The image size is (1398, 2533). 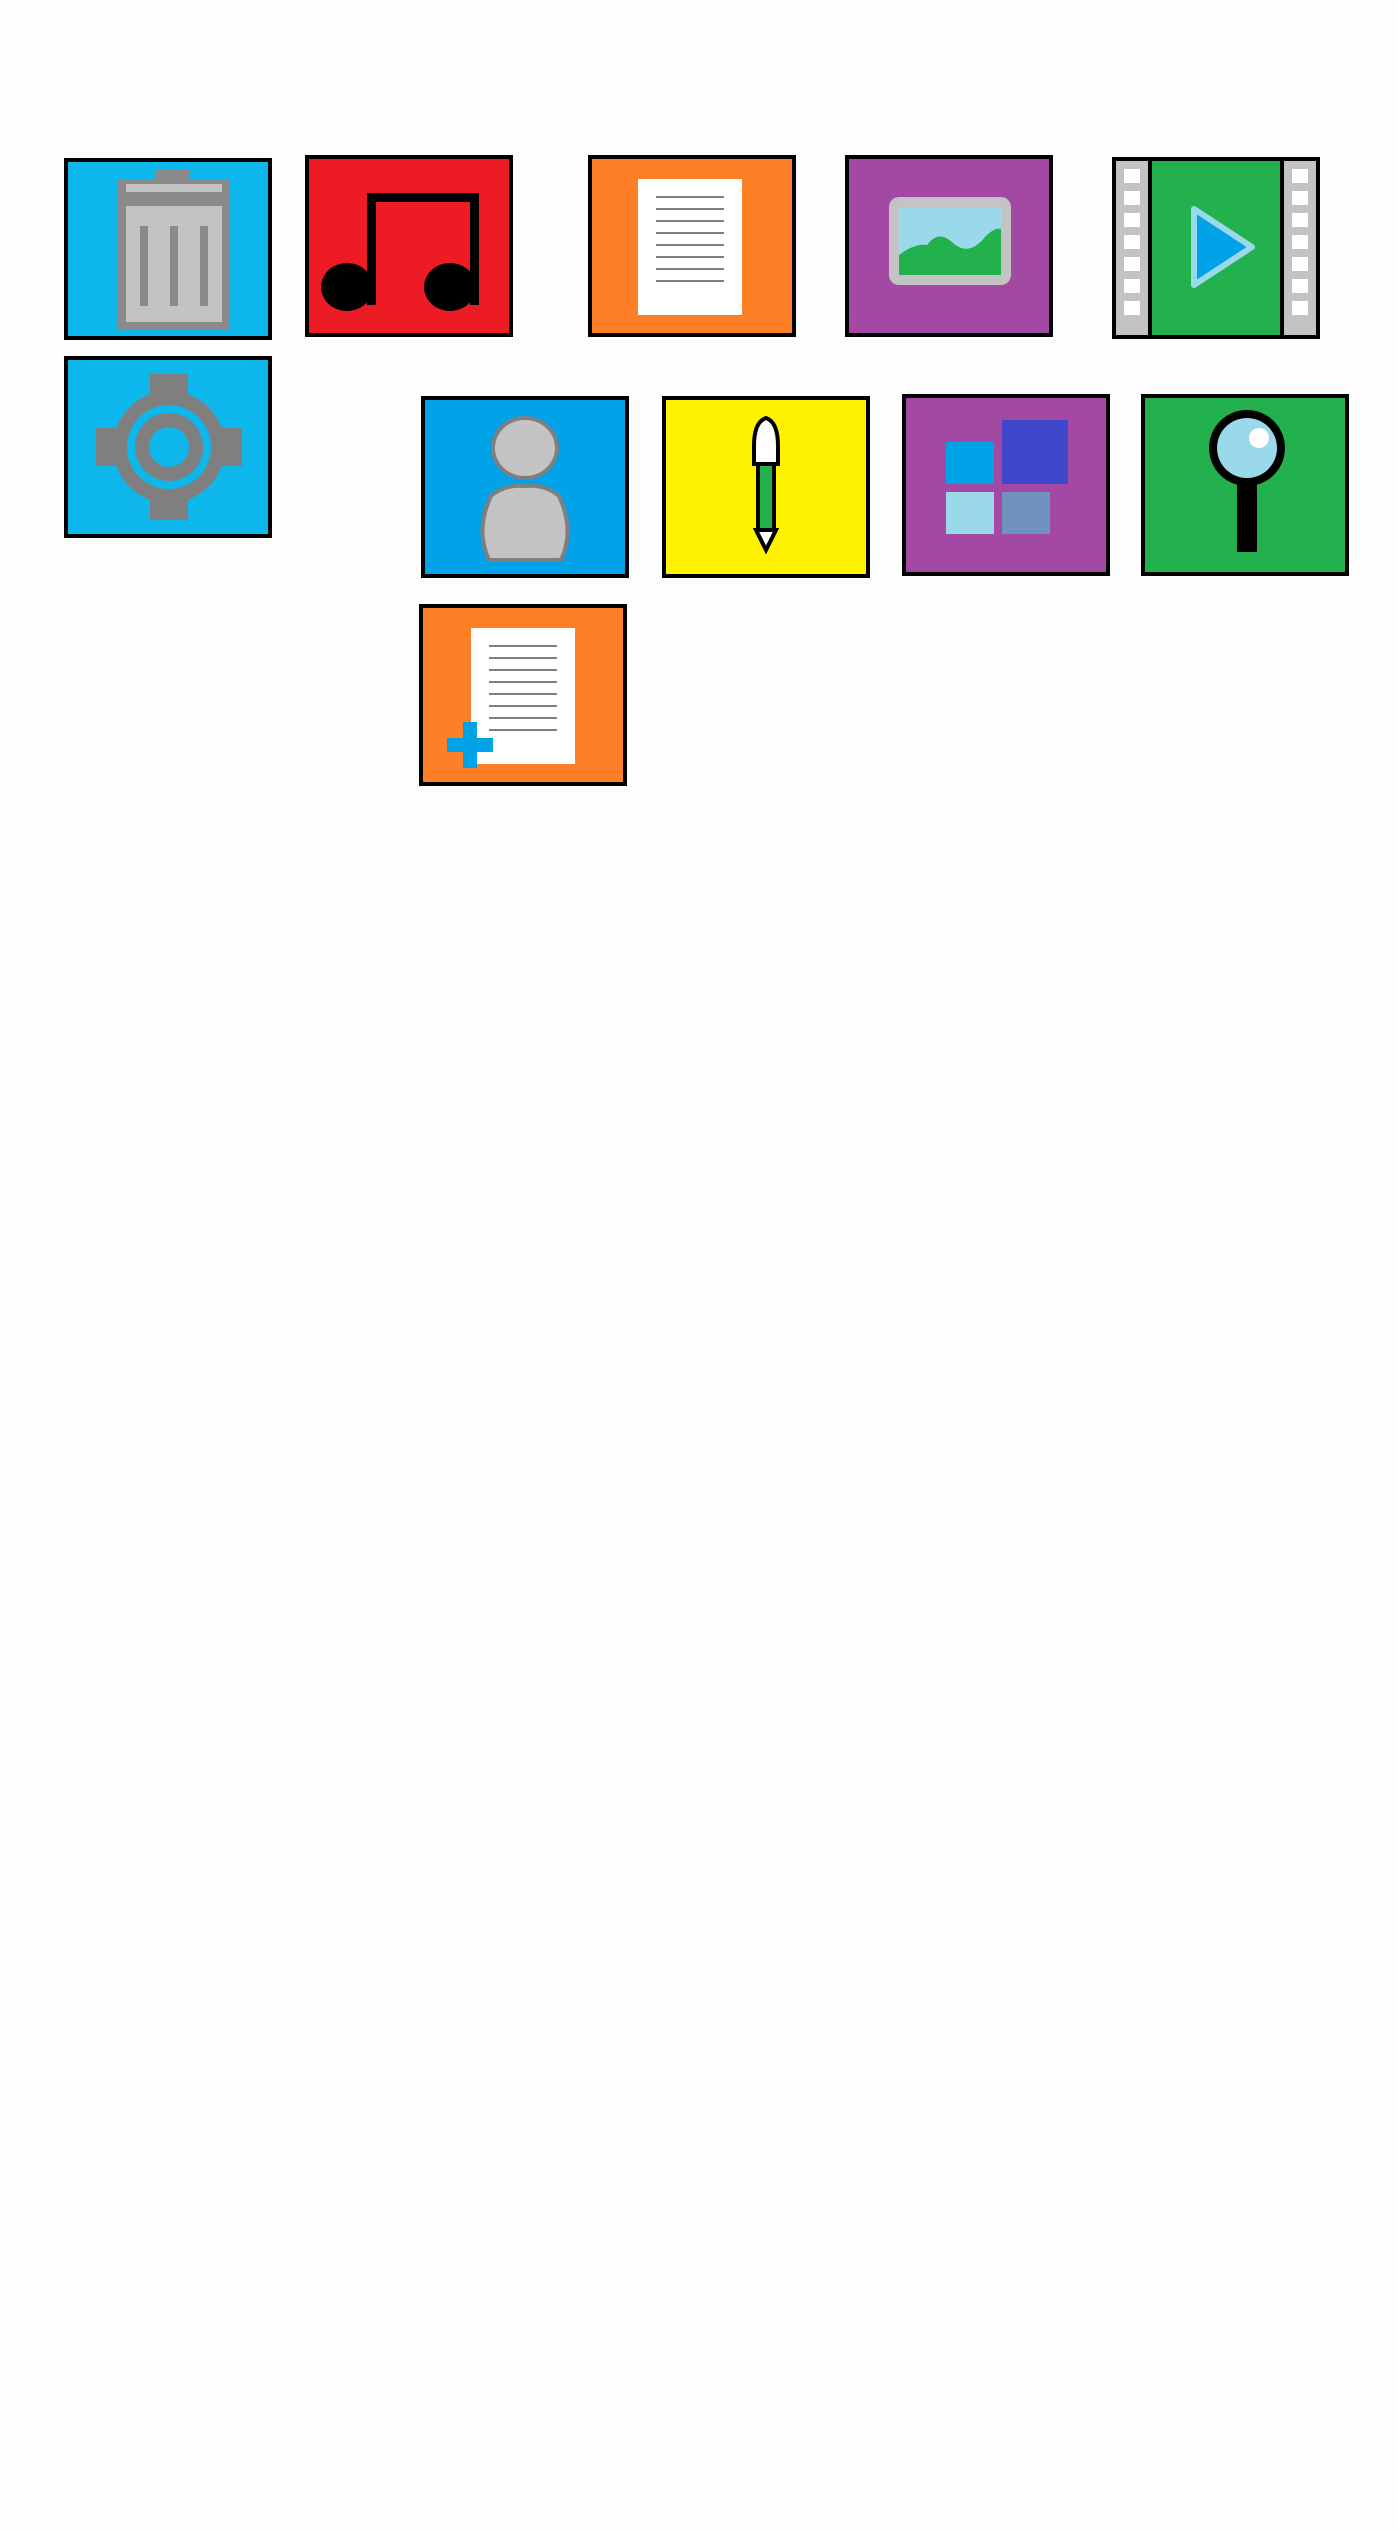 I want to click on user-tile, so click(x=525, y=487).